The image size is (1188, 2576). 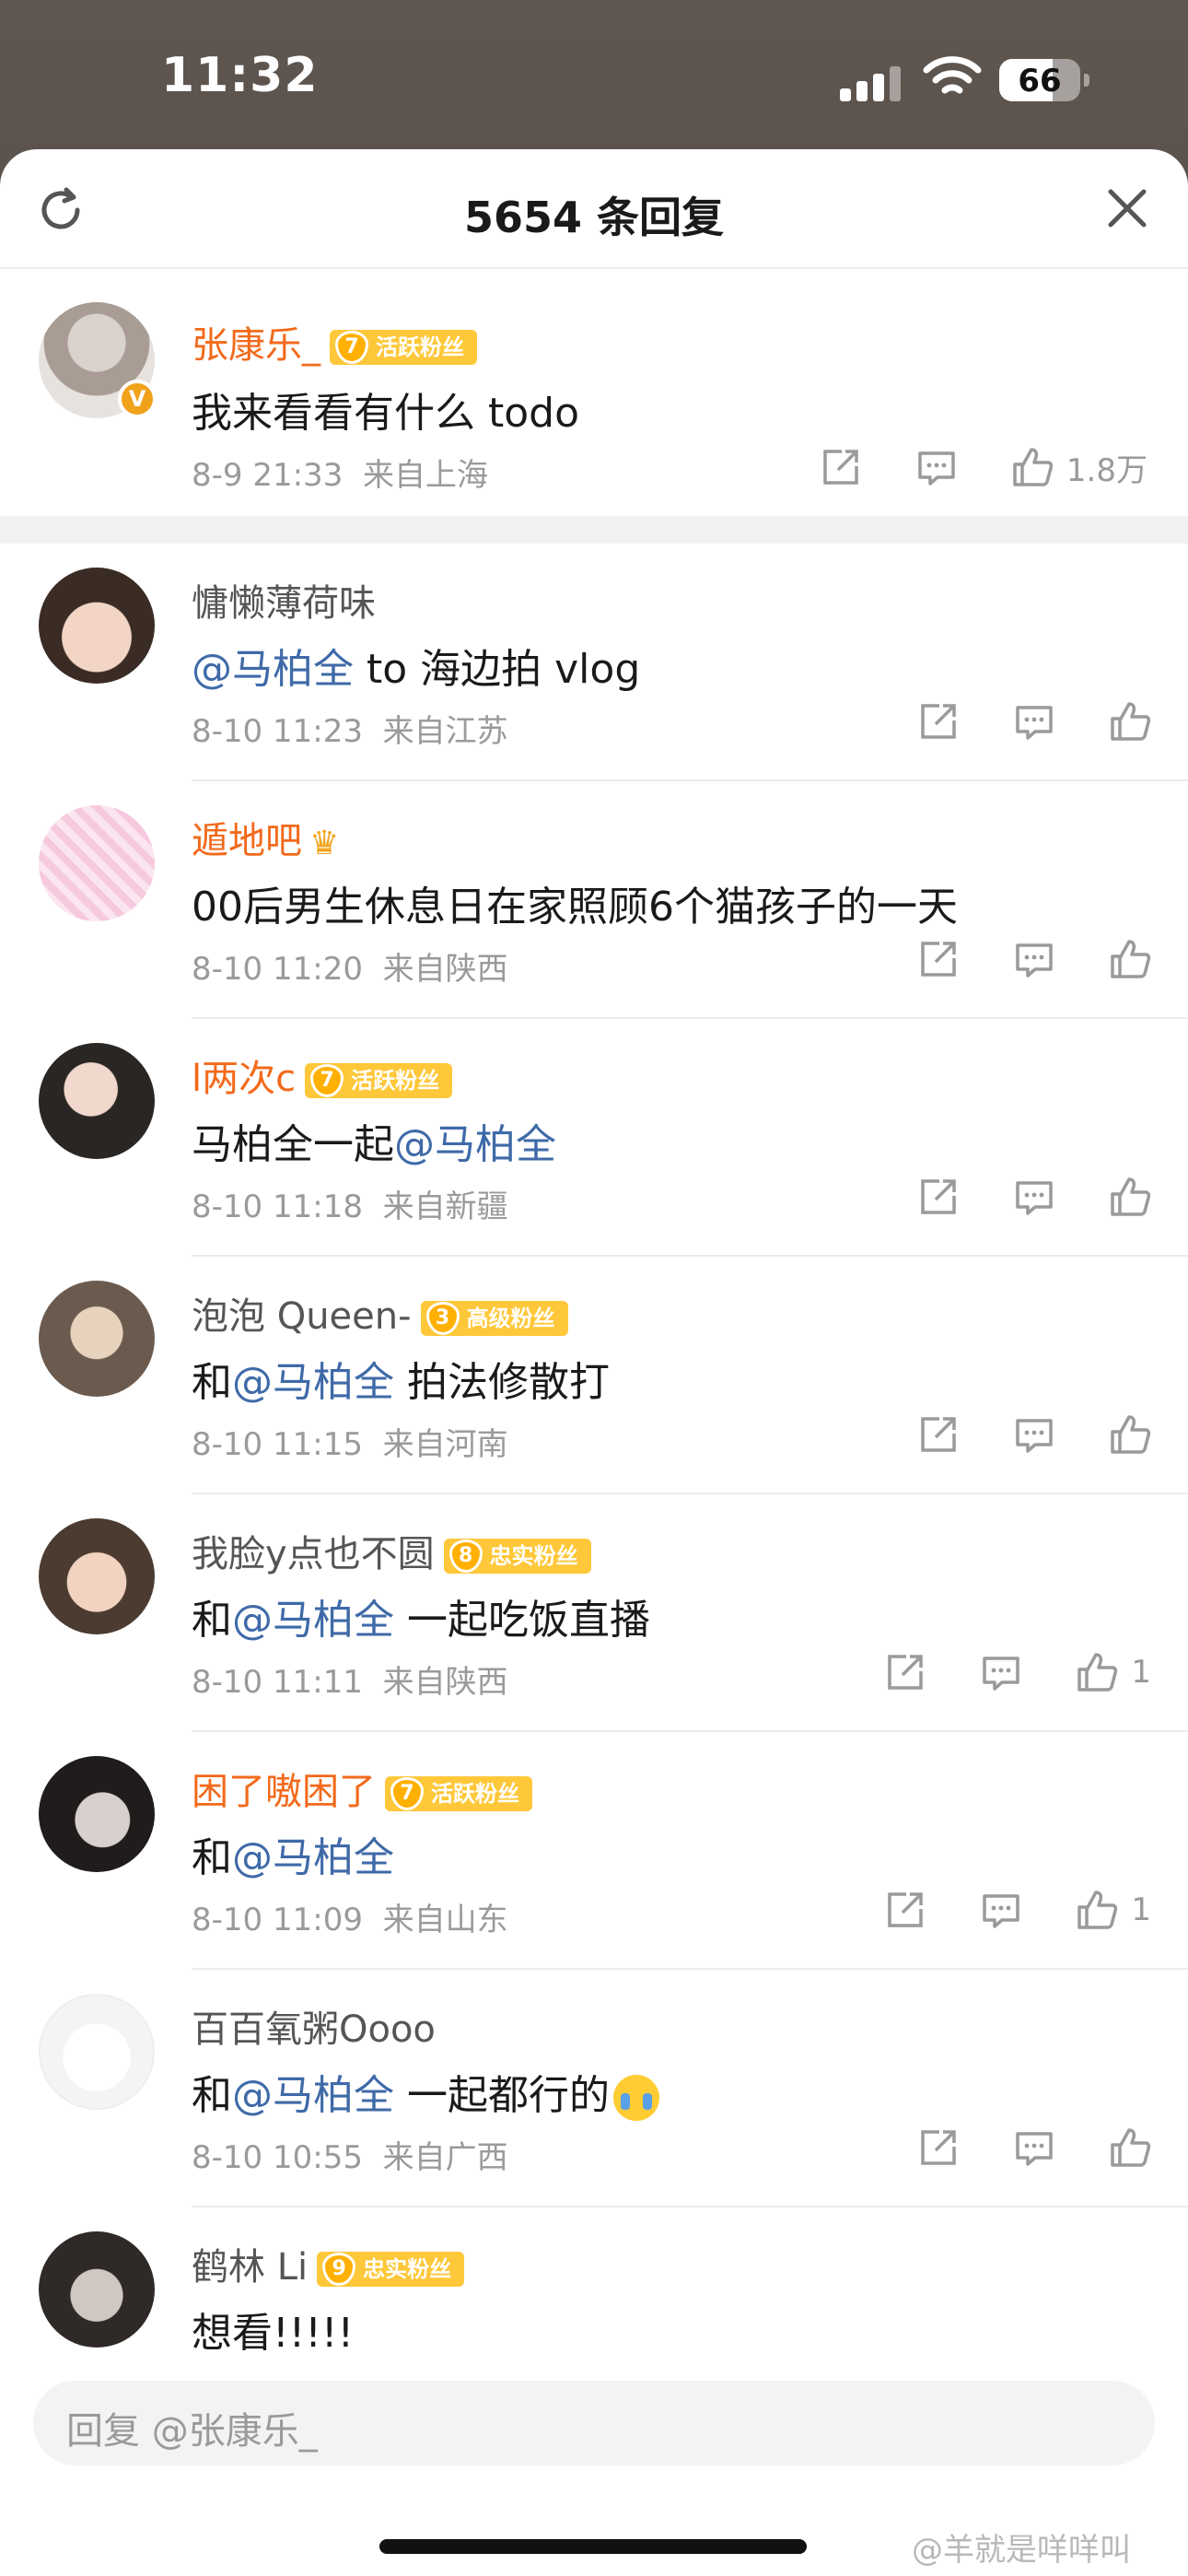 What do you see at coordinates (497, 669) in the screenshot?
I see `comment-text-body: to 海边拍 vlog` at bounding box center [497, 669].